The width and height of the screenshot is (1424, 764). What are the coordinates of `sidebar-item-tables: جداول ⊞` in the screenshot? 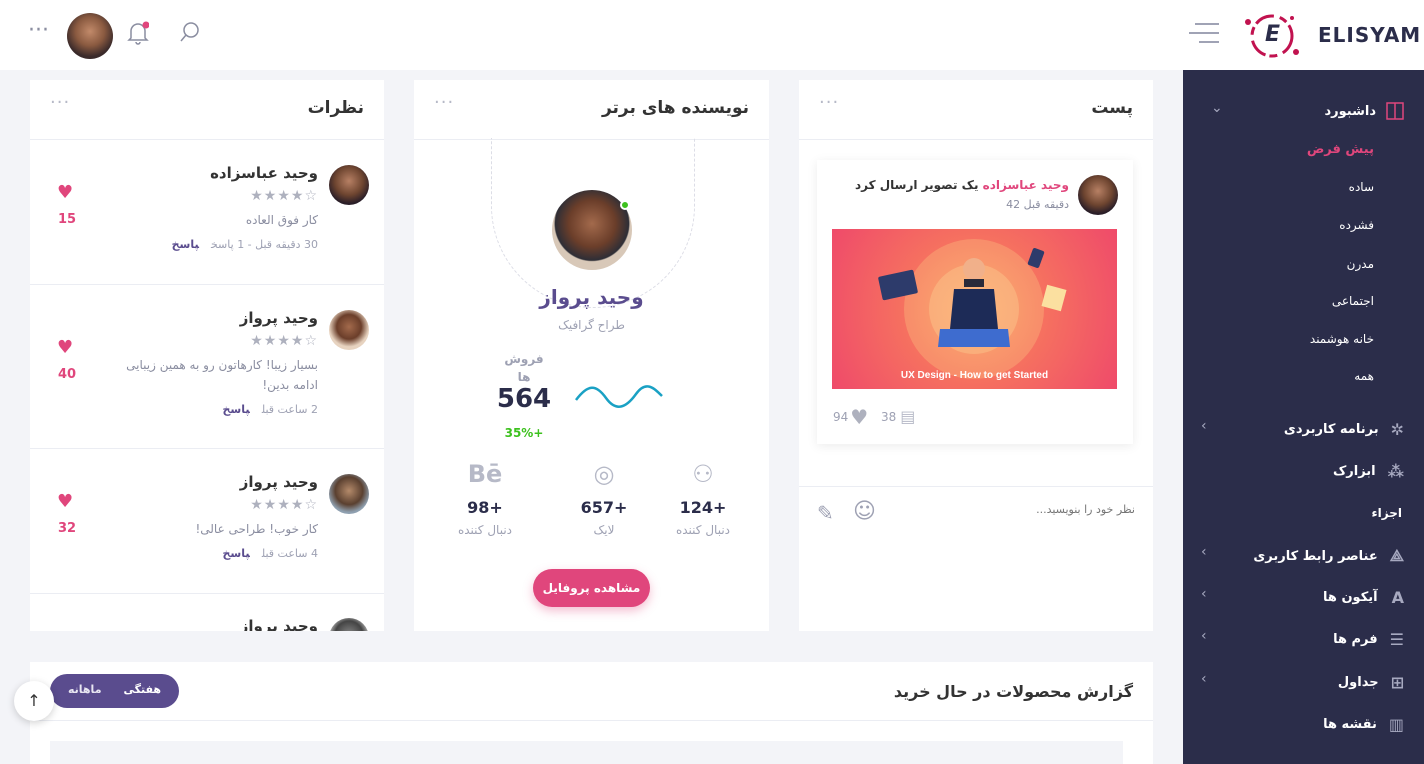 It's located at (1371, 682).